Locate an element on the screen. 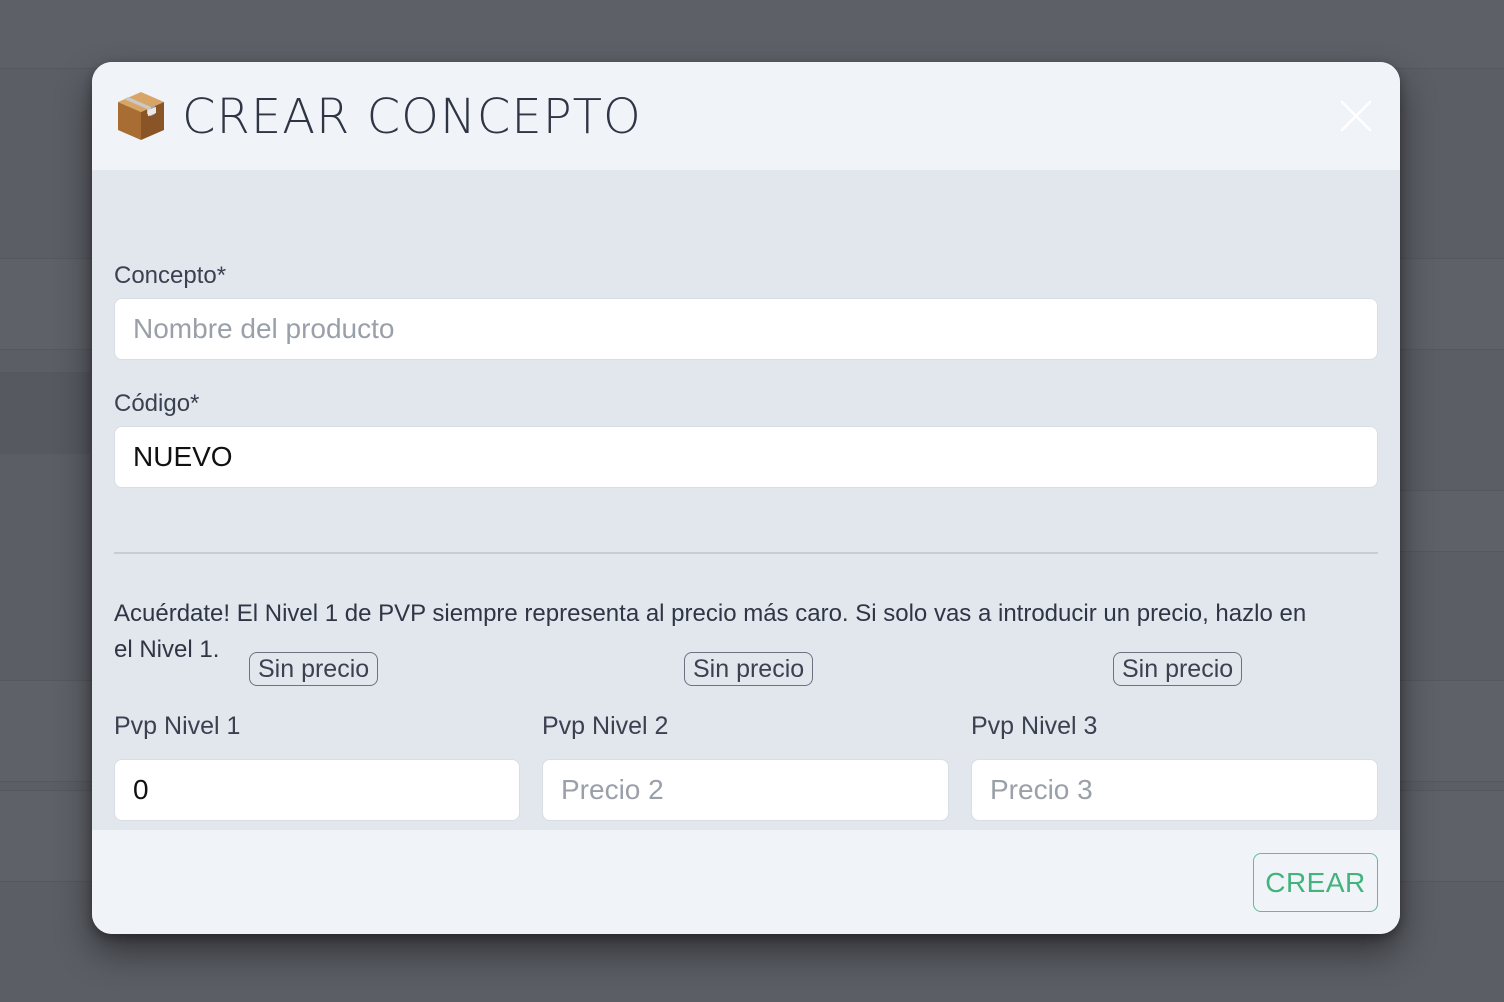  modal-footer: CREAR is located at coordinates (746, 882).